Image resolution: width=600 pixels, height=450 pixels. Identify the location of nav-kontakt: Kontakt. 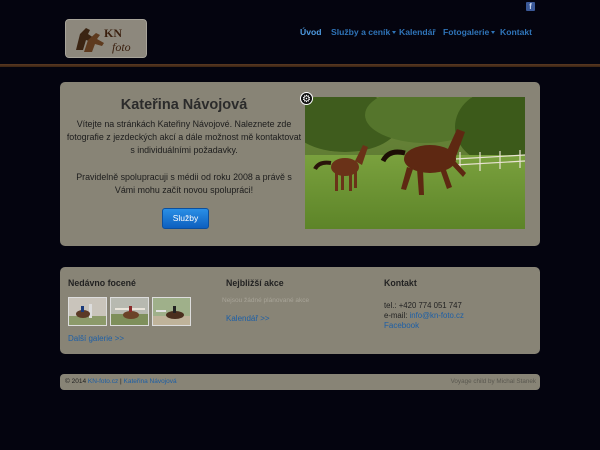
(516, 32).